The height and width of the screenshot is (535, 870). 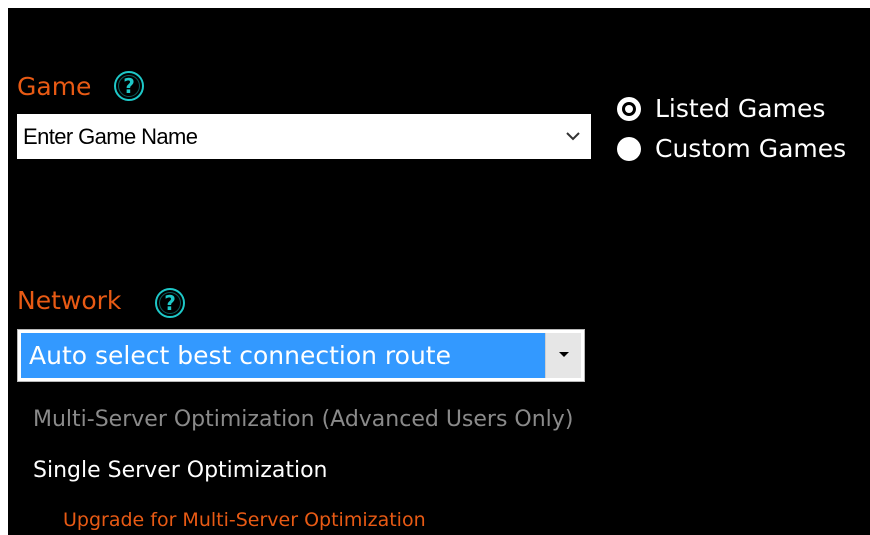 I want to click on network-help-icon: ?, so click(x=170, y=303).